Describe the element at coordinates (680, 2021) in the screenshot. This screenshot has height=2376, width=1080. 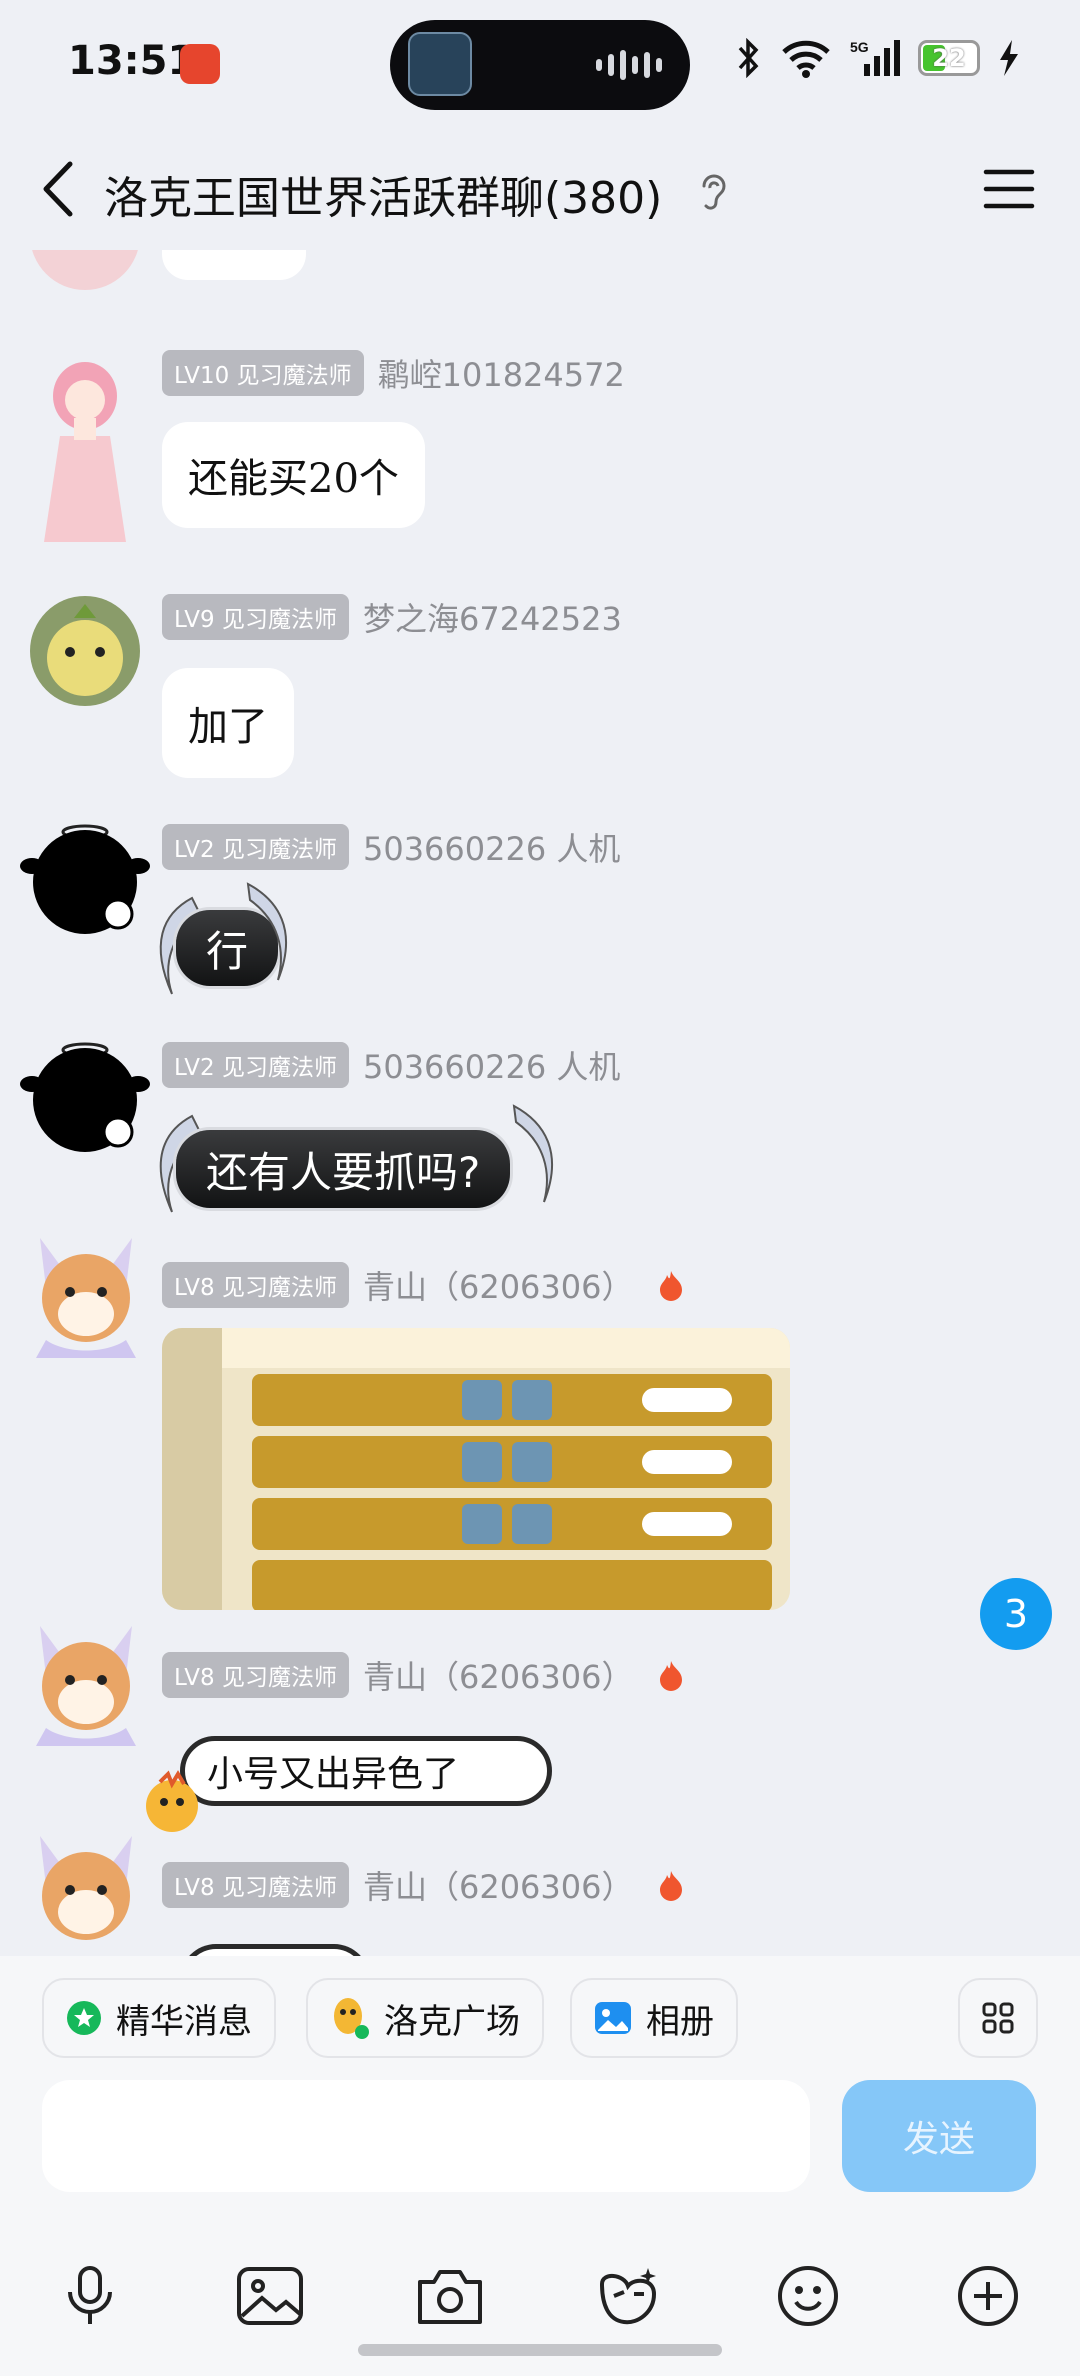
I see `chip-label: 相册` at that location.